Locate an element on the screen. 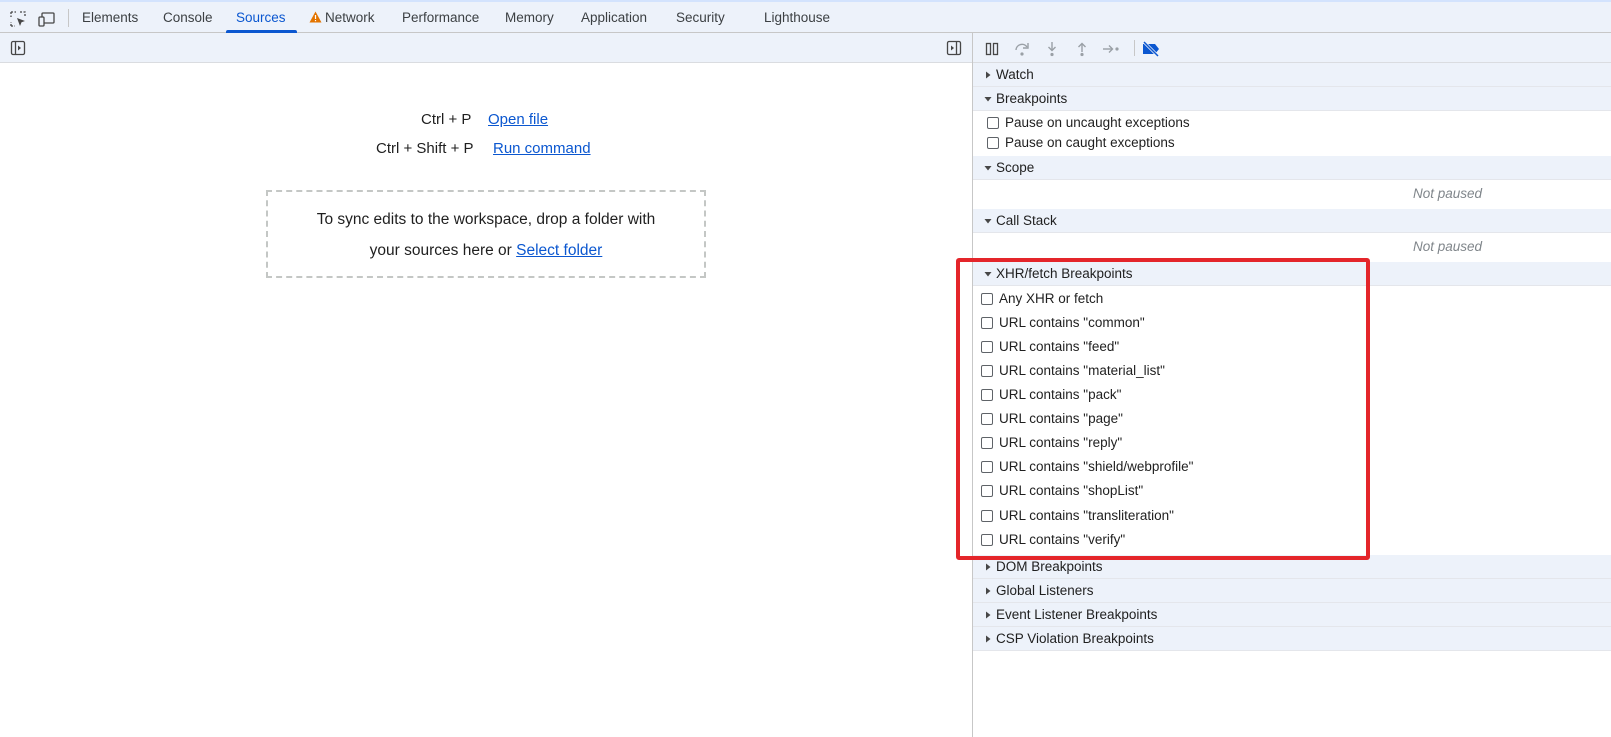 Image resolution: width=1611 pixels, height=737 pixels. run-command-shortcut: Ctrl + Shift + P is located at coordinates (425, 148).